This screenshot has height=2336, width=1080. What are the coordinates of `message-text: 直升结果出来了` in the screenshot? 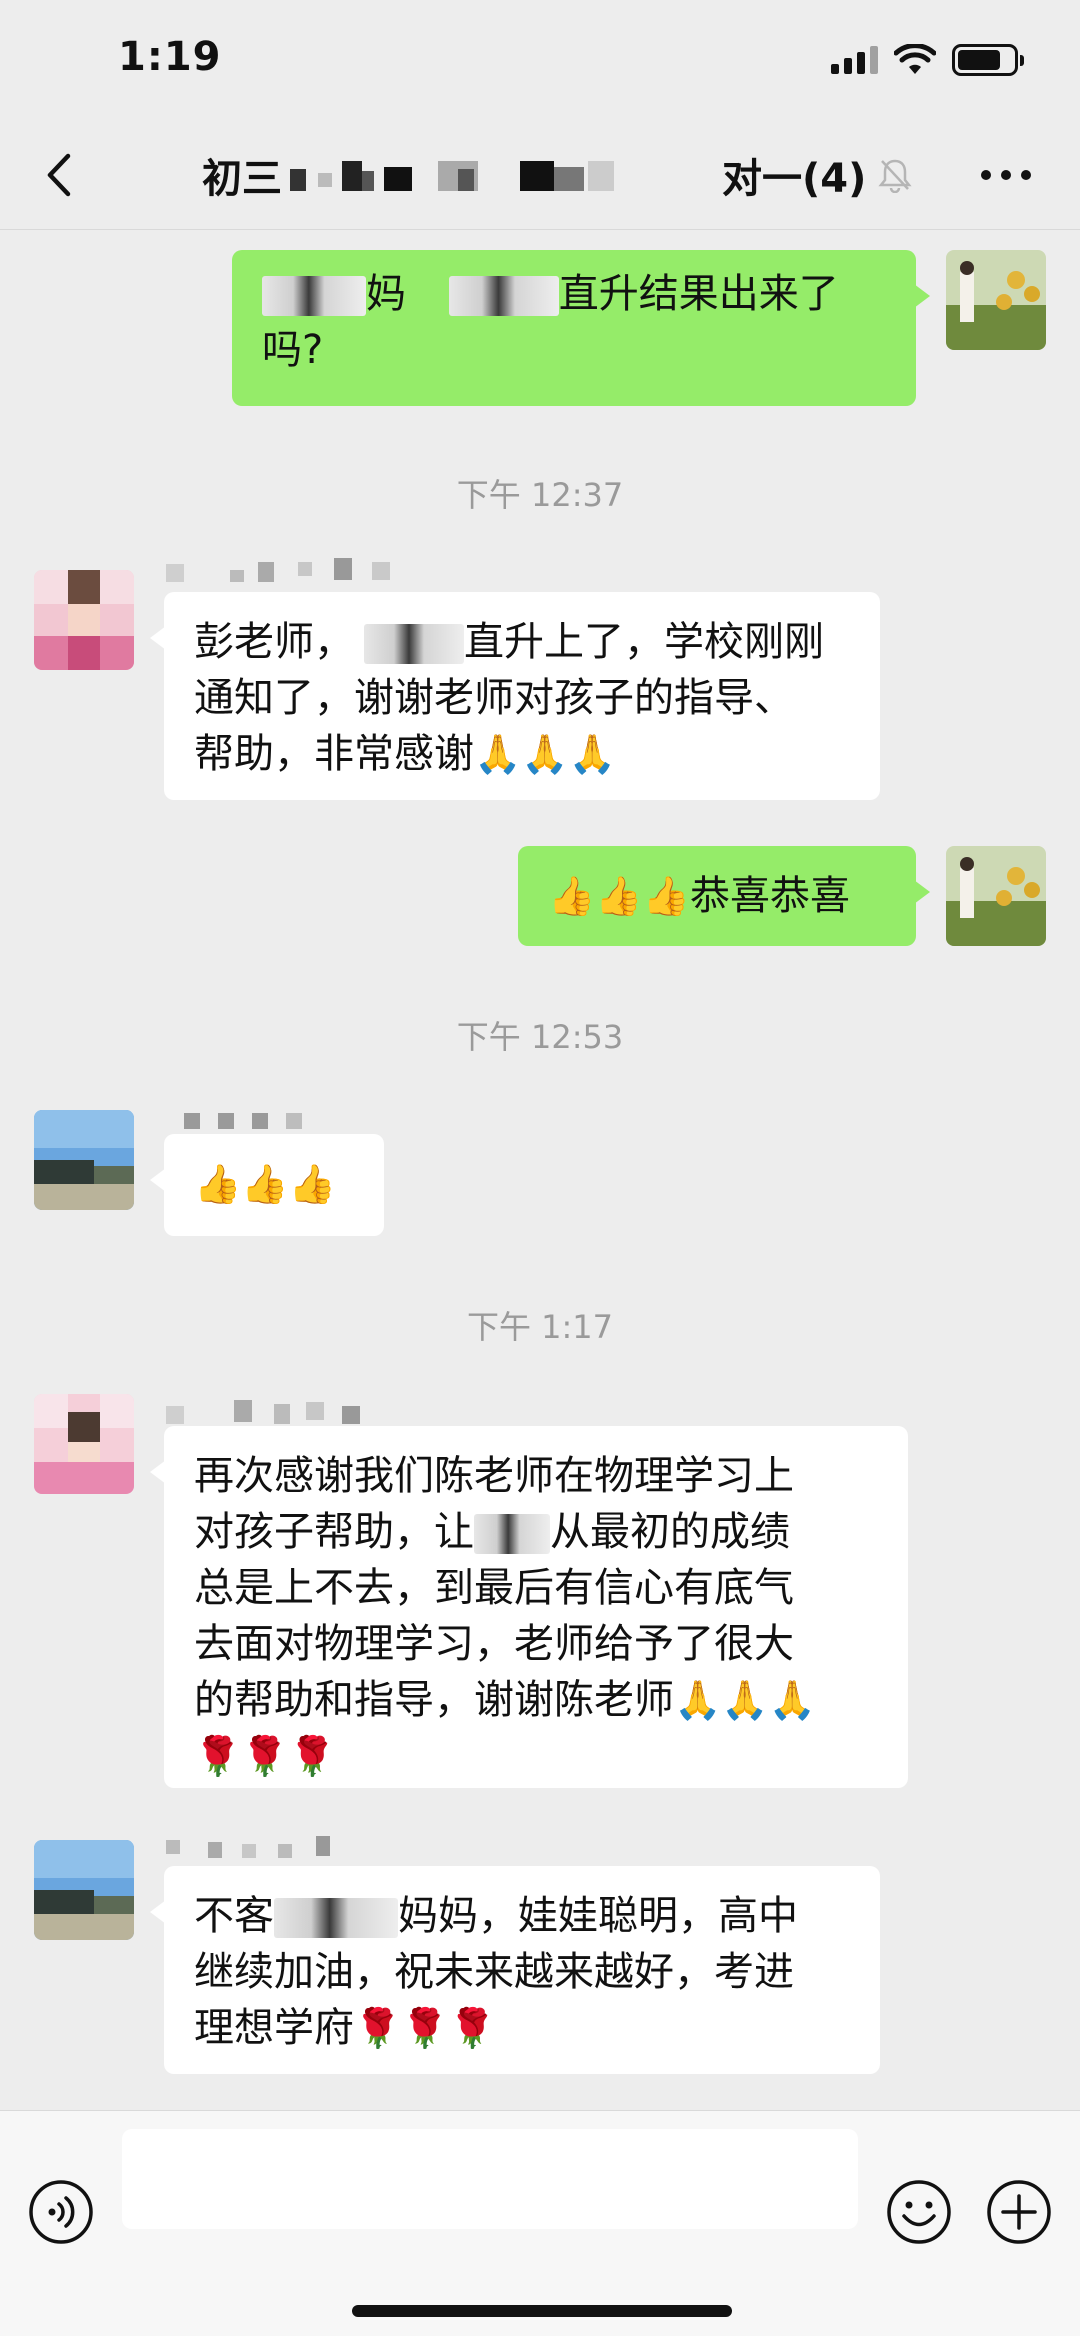 It's located at (698, 294).